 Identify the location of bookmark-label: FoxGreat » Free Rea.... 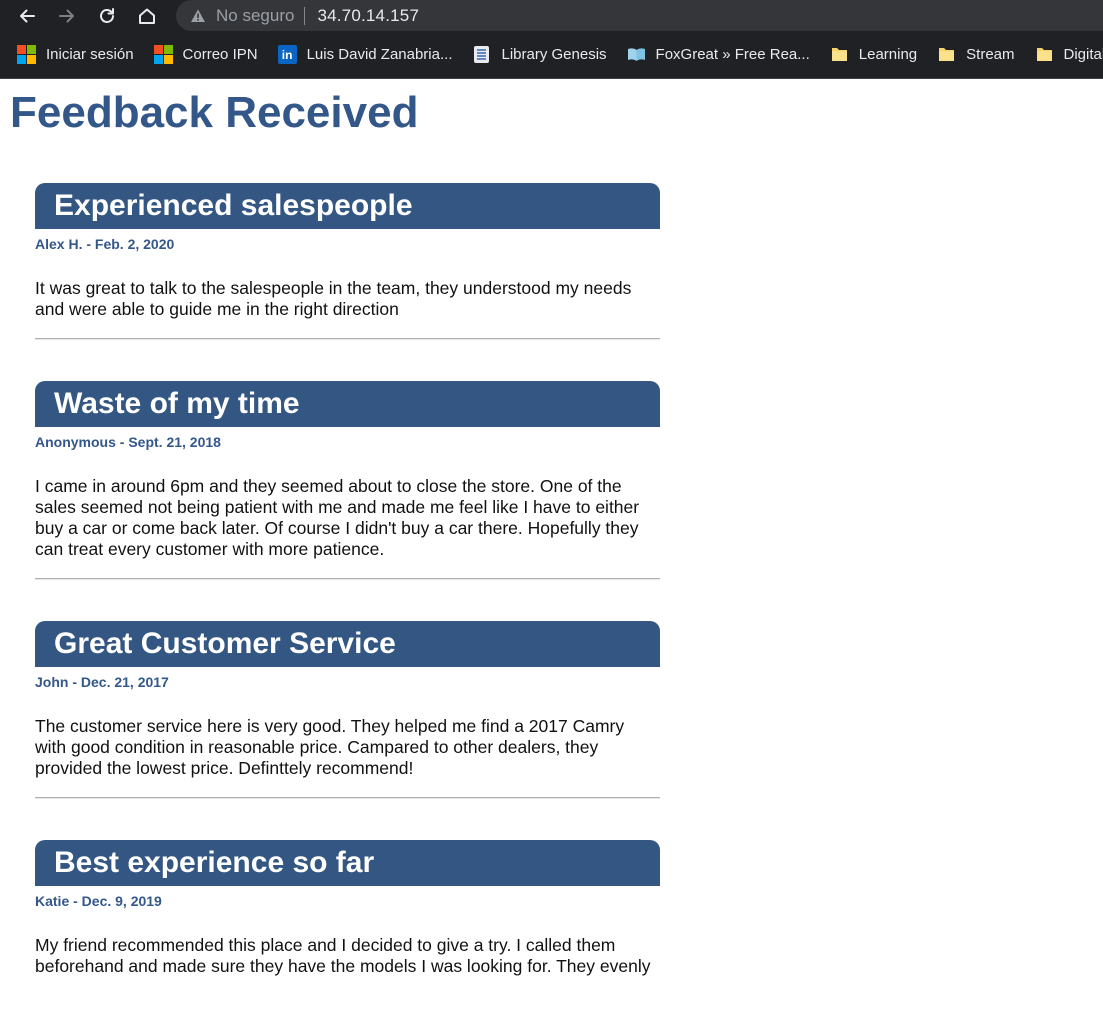
(732, 54).